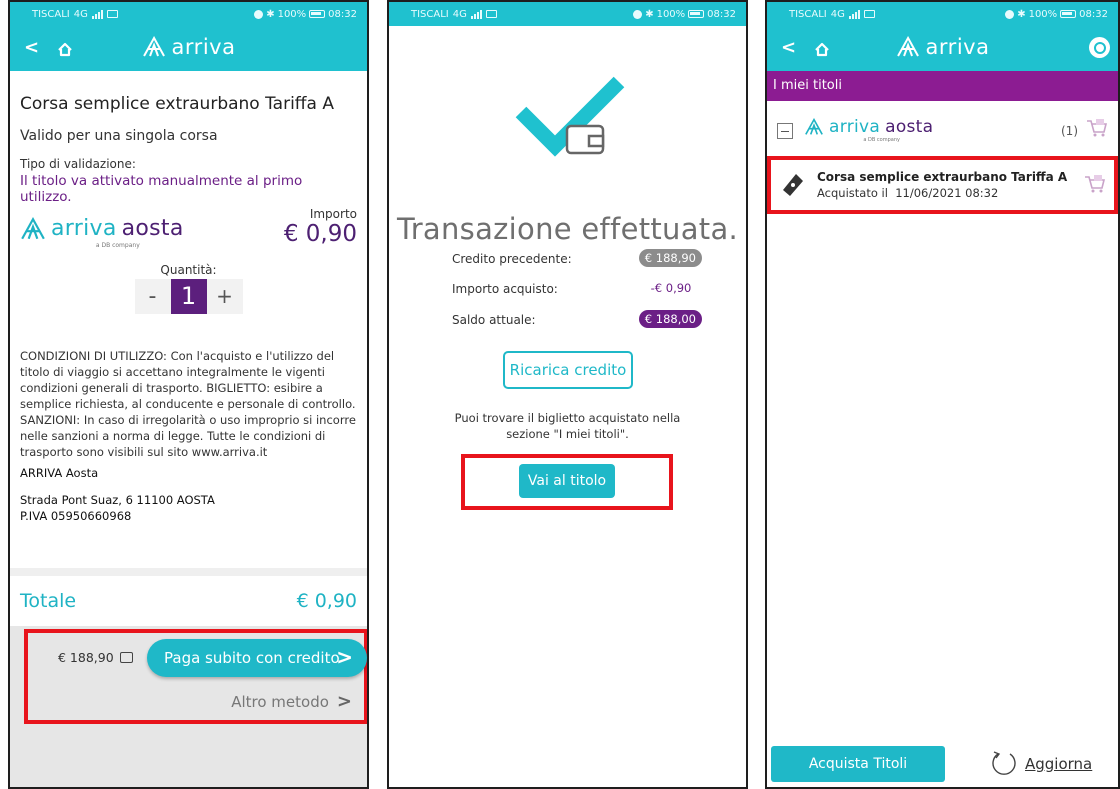  What do you see at coordinates (280, 701) in the screenshot?
I see `other-method-label: Altro metodo` at bounding box center [280, 701].